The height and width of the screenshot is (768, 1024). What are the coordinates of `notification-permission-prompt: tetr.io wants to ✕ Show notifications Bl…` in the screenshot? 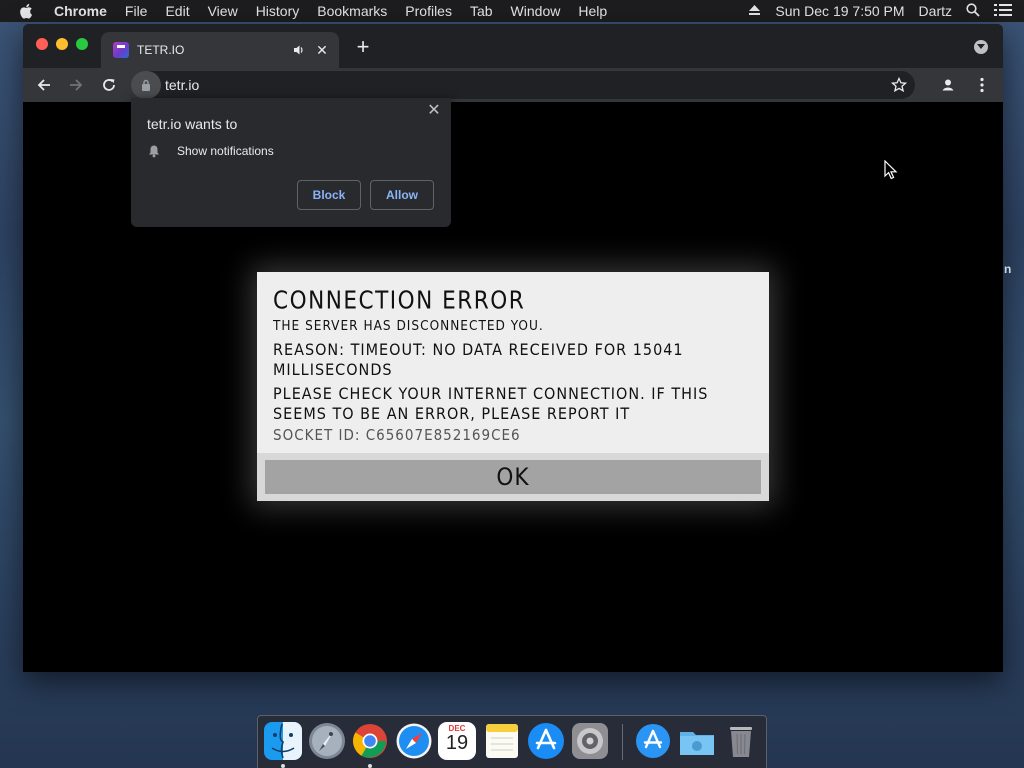 It's located at (291, 162).